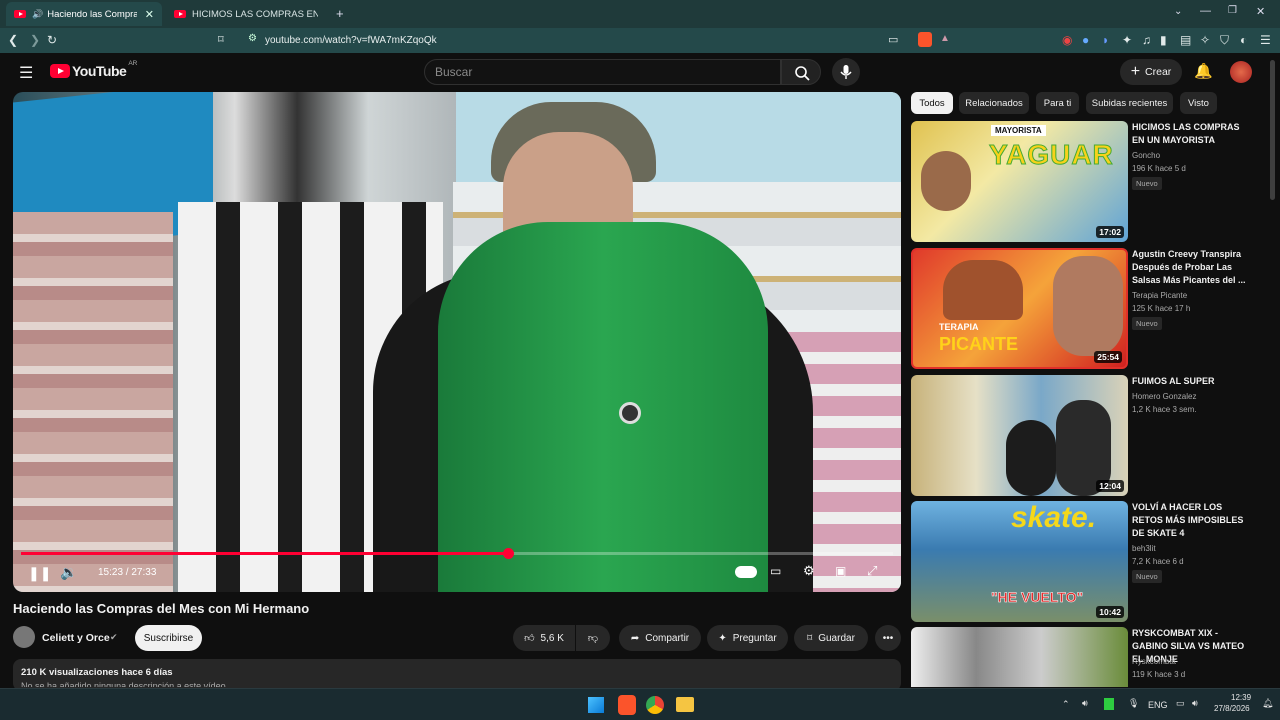  Describe the element at coordinates (544, 638) in the screenshot. I see `like-button: 👍︎ 5,6 K` at that location.